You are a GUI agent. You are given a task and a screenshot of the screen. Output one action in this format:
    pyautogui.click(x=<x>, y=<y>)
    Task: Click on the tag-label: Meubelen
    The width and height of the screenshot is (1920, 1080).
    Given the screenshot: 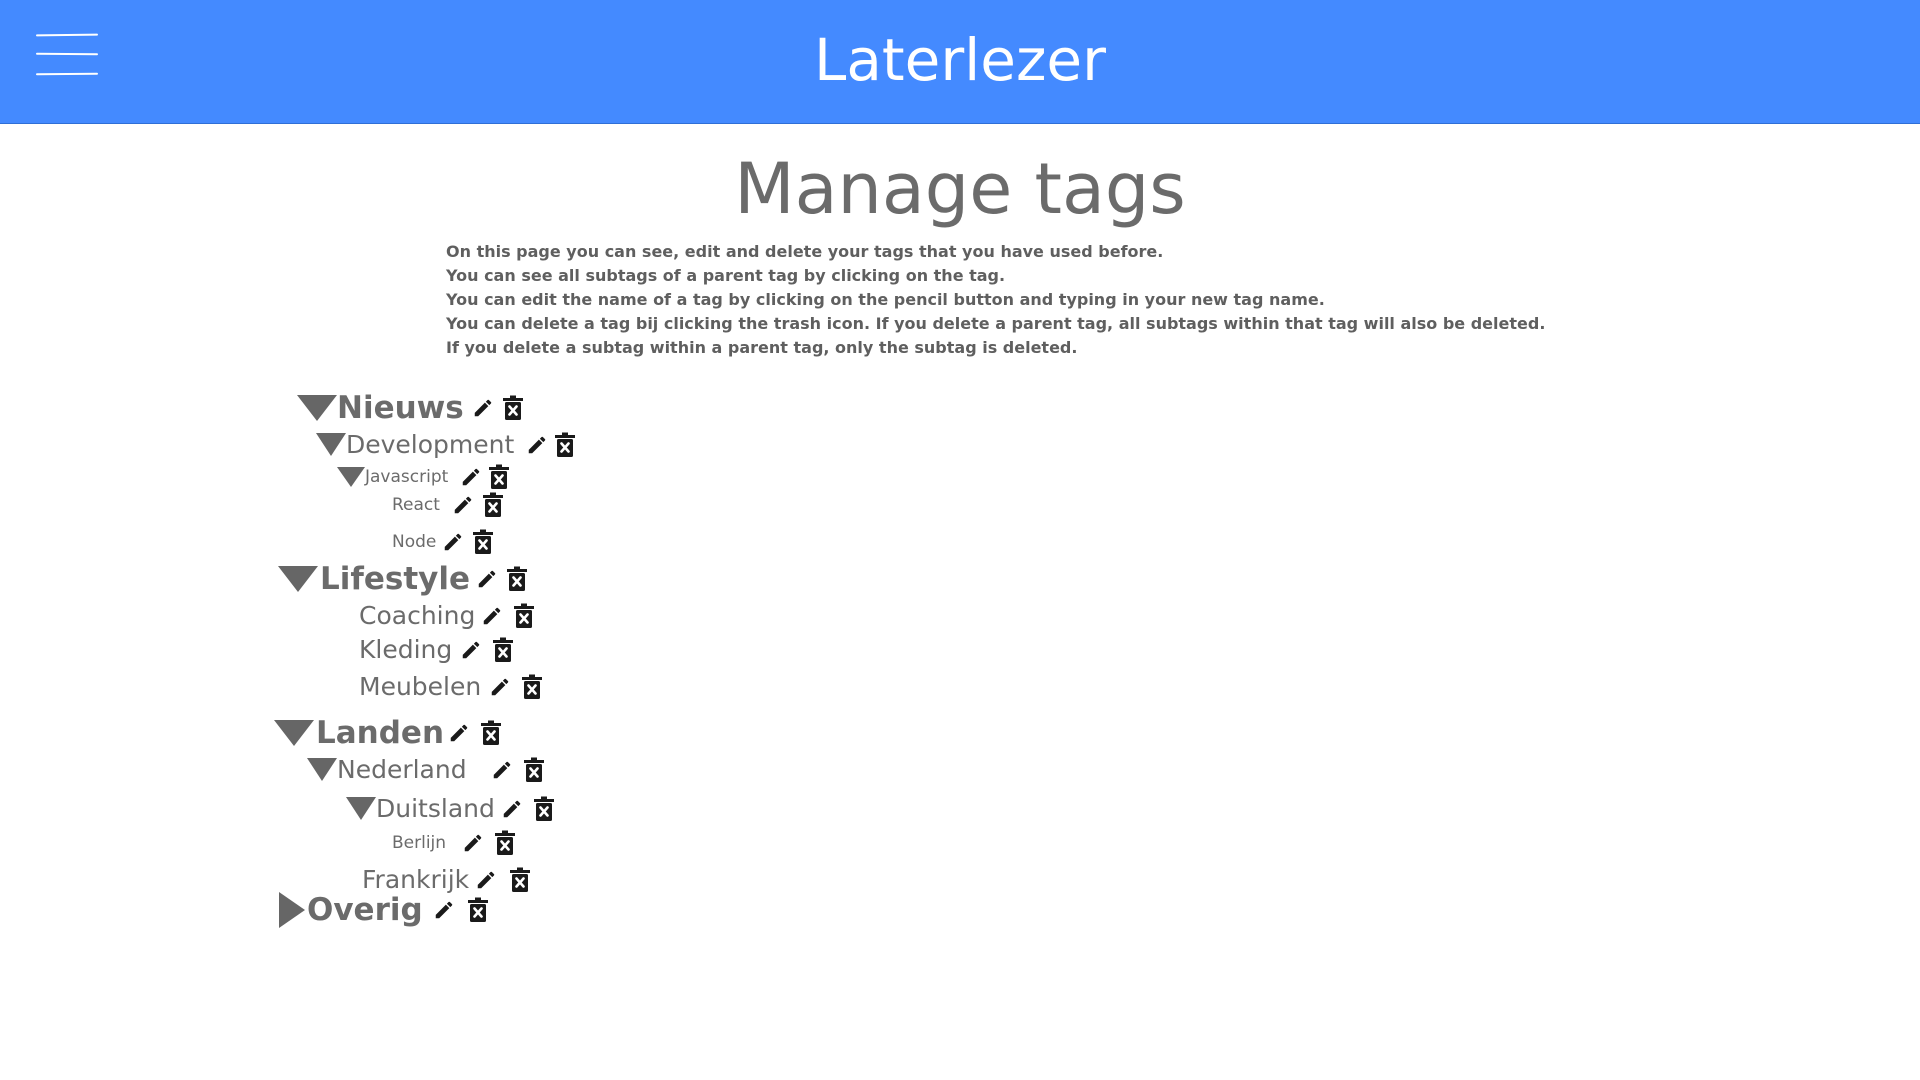 What is the action you would take?
    pyautogui.click(x=420, y=686)
    